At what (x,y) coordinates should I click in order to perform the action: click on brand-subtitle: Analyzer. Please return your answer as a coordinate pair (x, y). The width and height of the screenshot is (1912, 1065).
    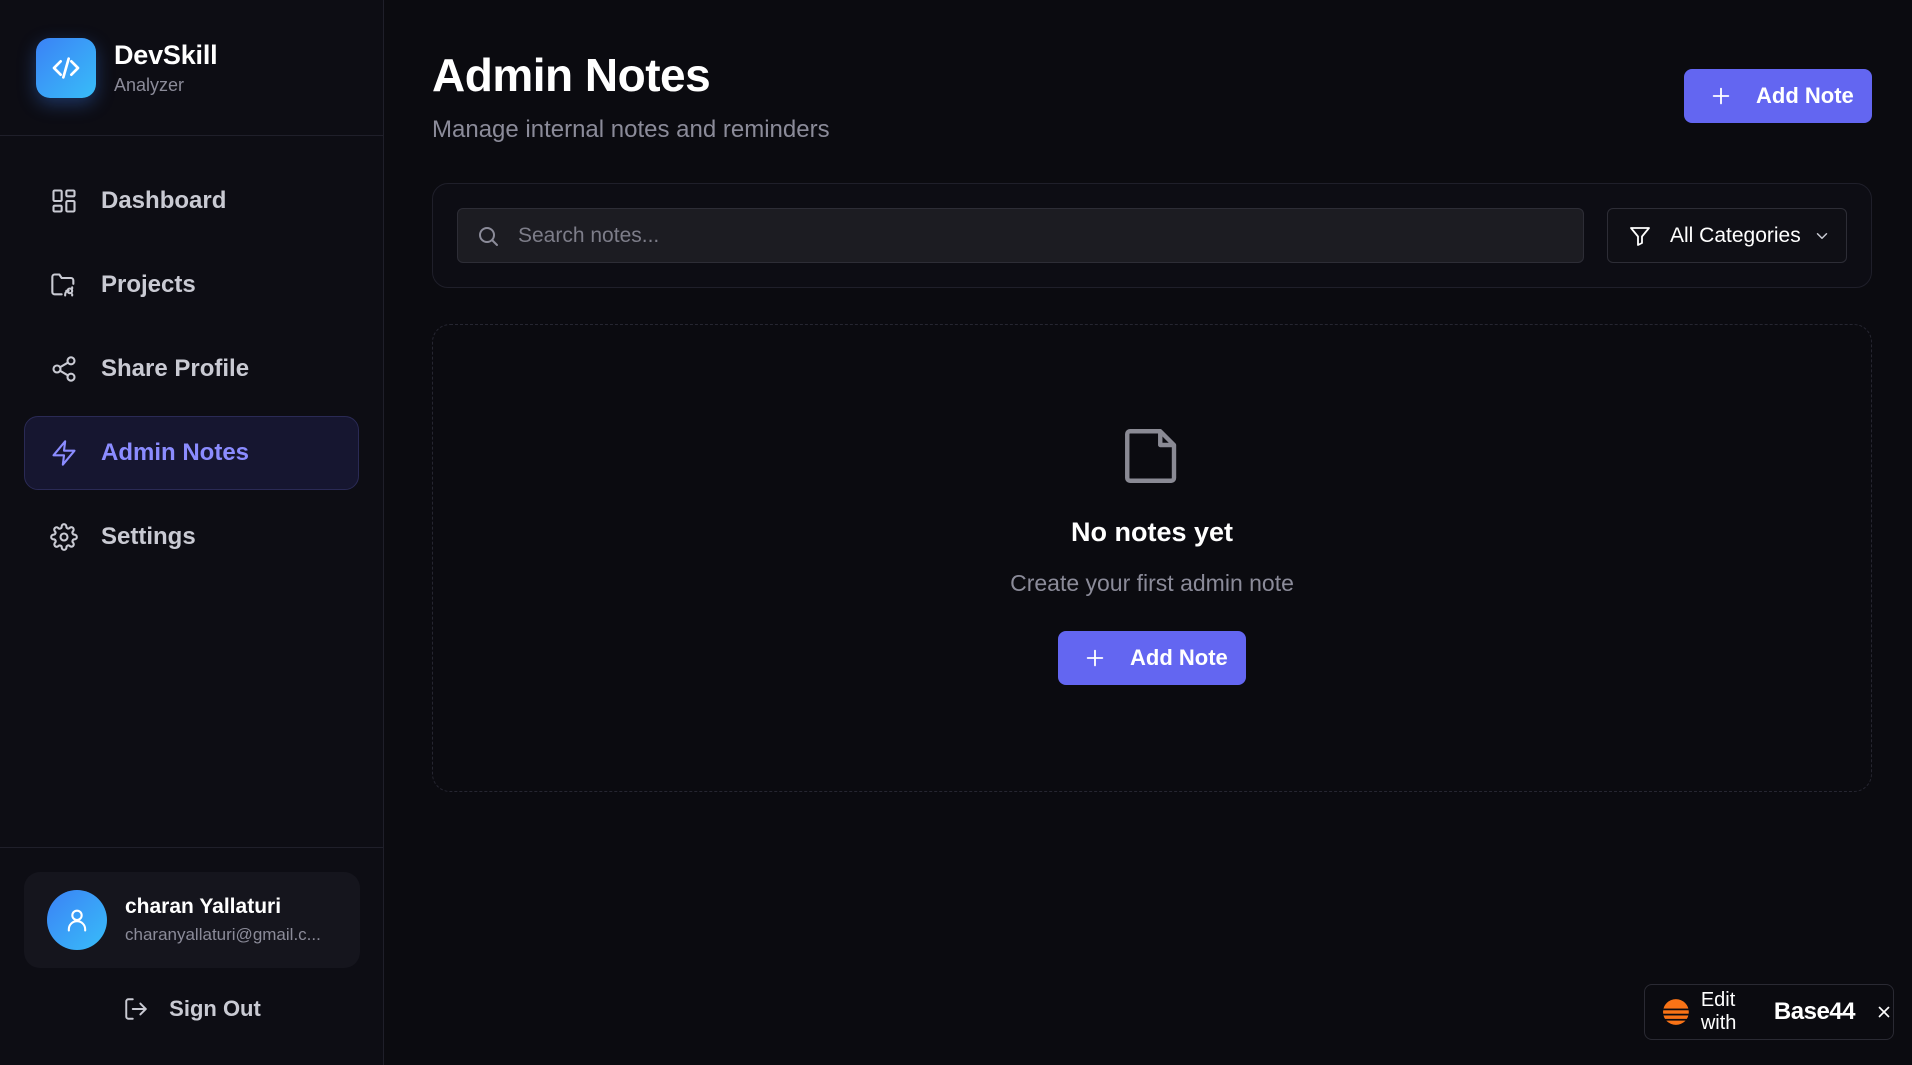
    Looking at the image, I should click on (149, 84).